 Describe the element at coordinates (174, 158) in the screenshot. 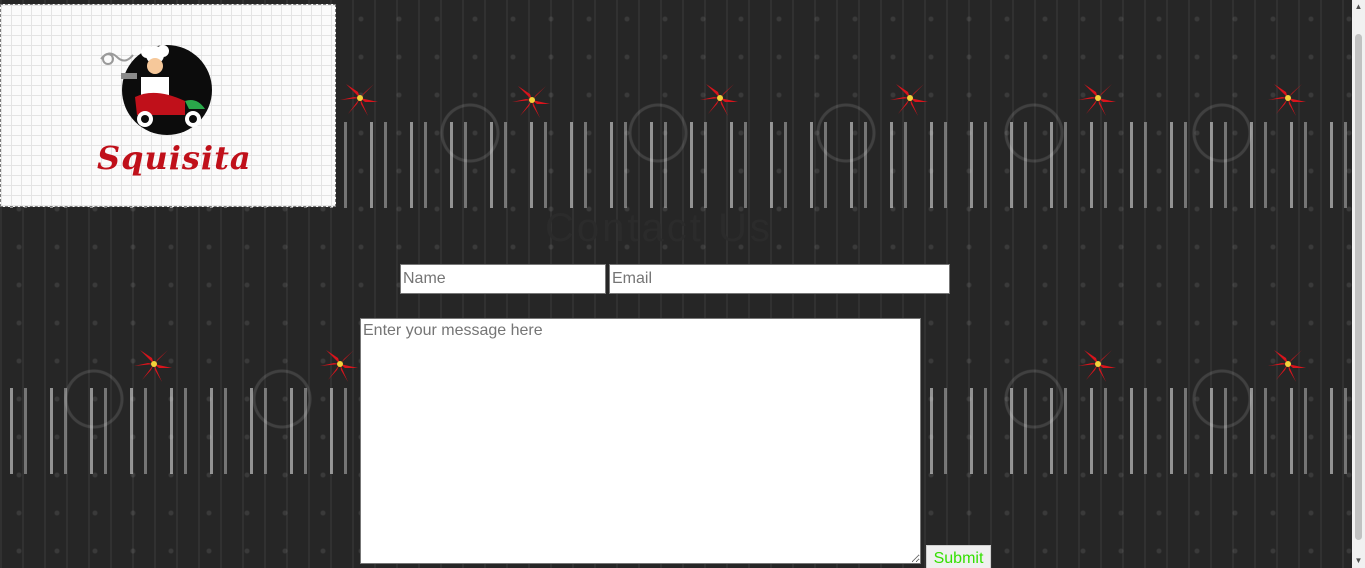

I see `brand-name: Squisita` at that location.